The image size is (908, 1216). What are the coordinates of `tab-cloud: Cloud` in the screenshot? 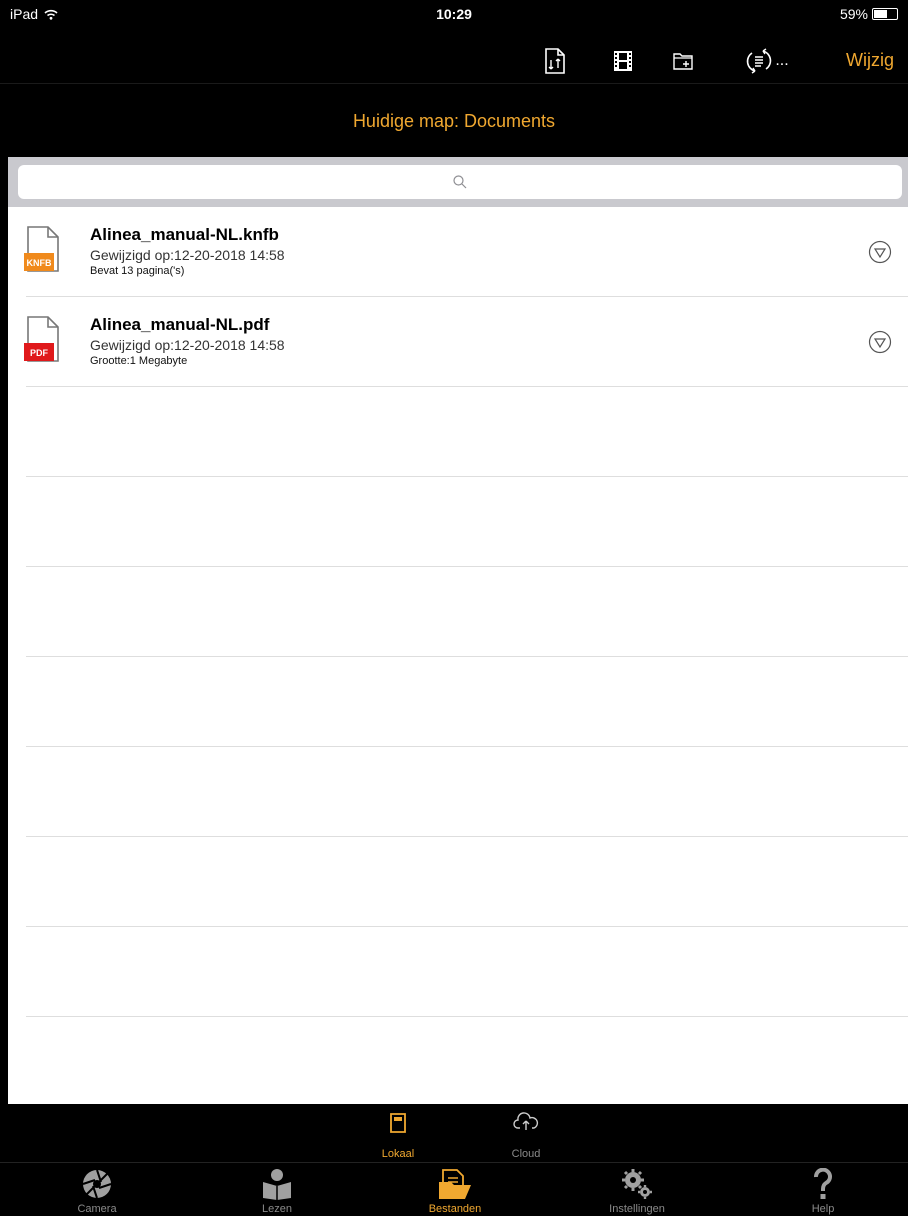 It's located at (526, 1136).